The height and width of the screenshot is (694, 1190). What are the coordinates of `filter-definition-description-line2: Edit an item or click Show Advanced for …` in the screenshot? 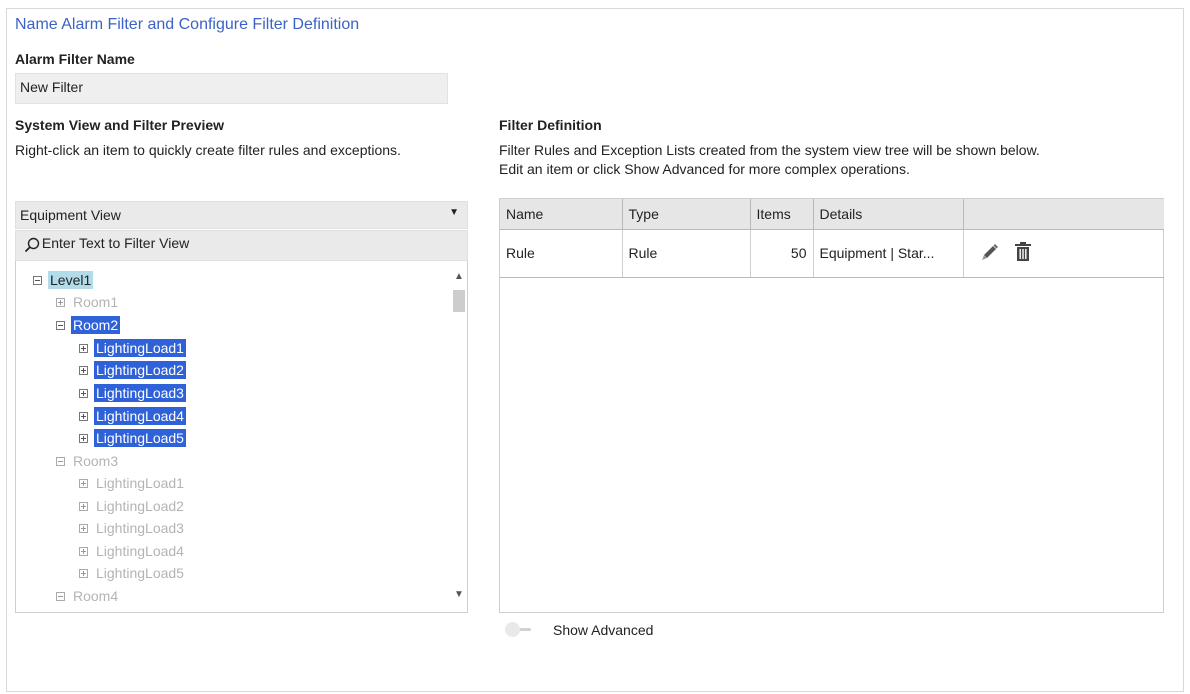 It's located at (704, 169).